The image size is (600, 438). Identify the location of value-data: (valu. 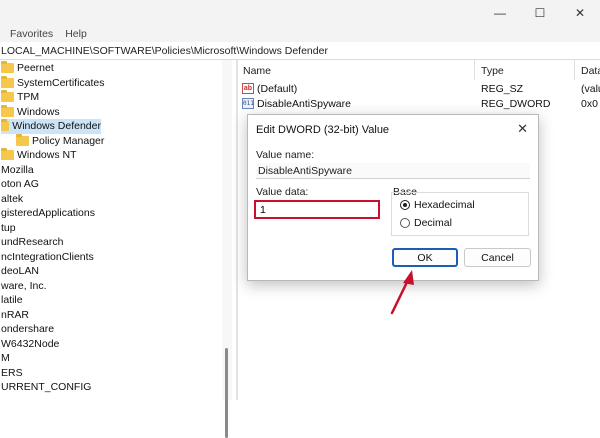
(590, 88).